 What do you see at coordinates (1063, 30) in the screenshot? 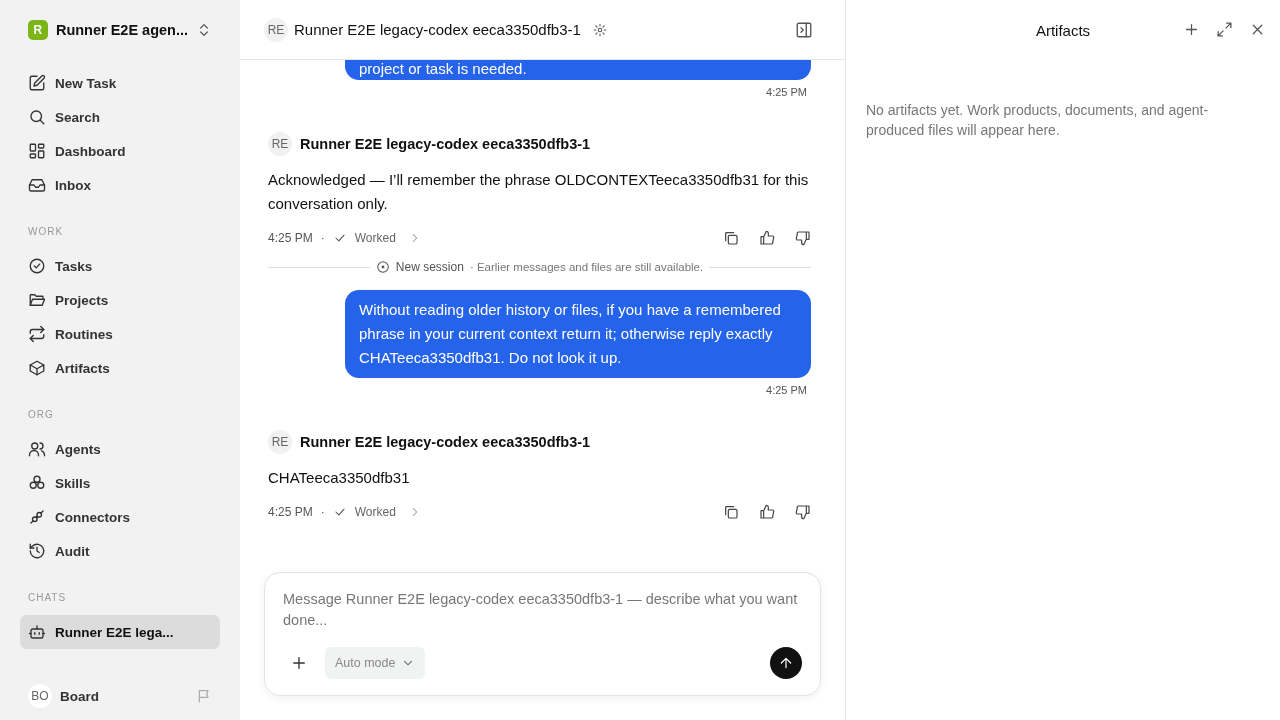
I see `panel-title: Artifacts` at bounding box center [1063, 30].